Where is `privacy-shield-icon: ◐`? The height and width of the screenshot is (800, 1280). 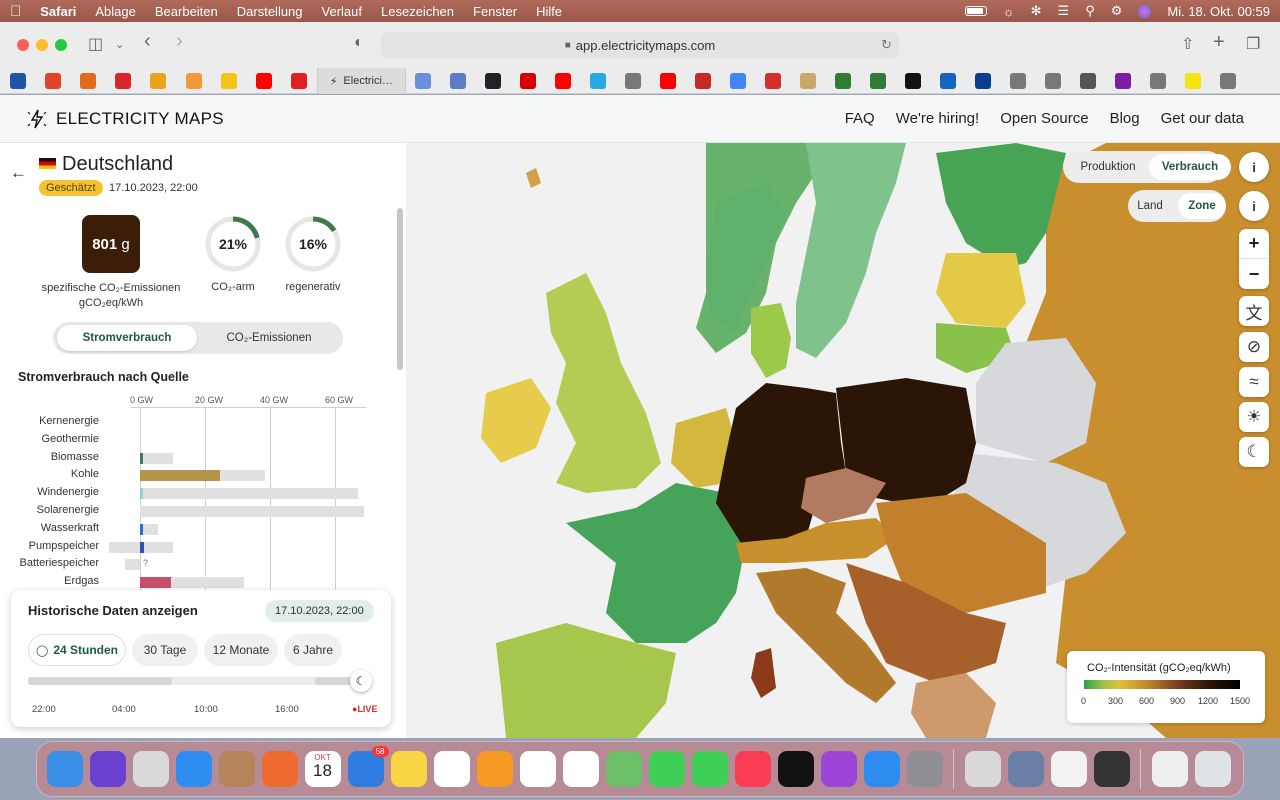
privacy-shield-icon: ◐ is located at coordinates (359, 43).